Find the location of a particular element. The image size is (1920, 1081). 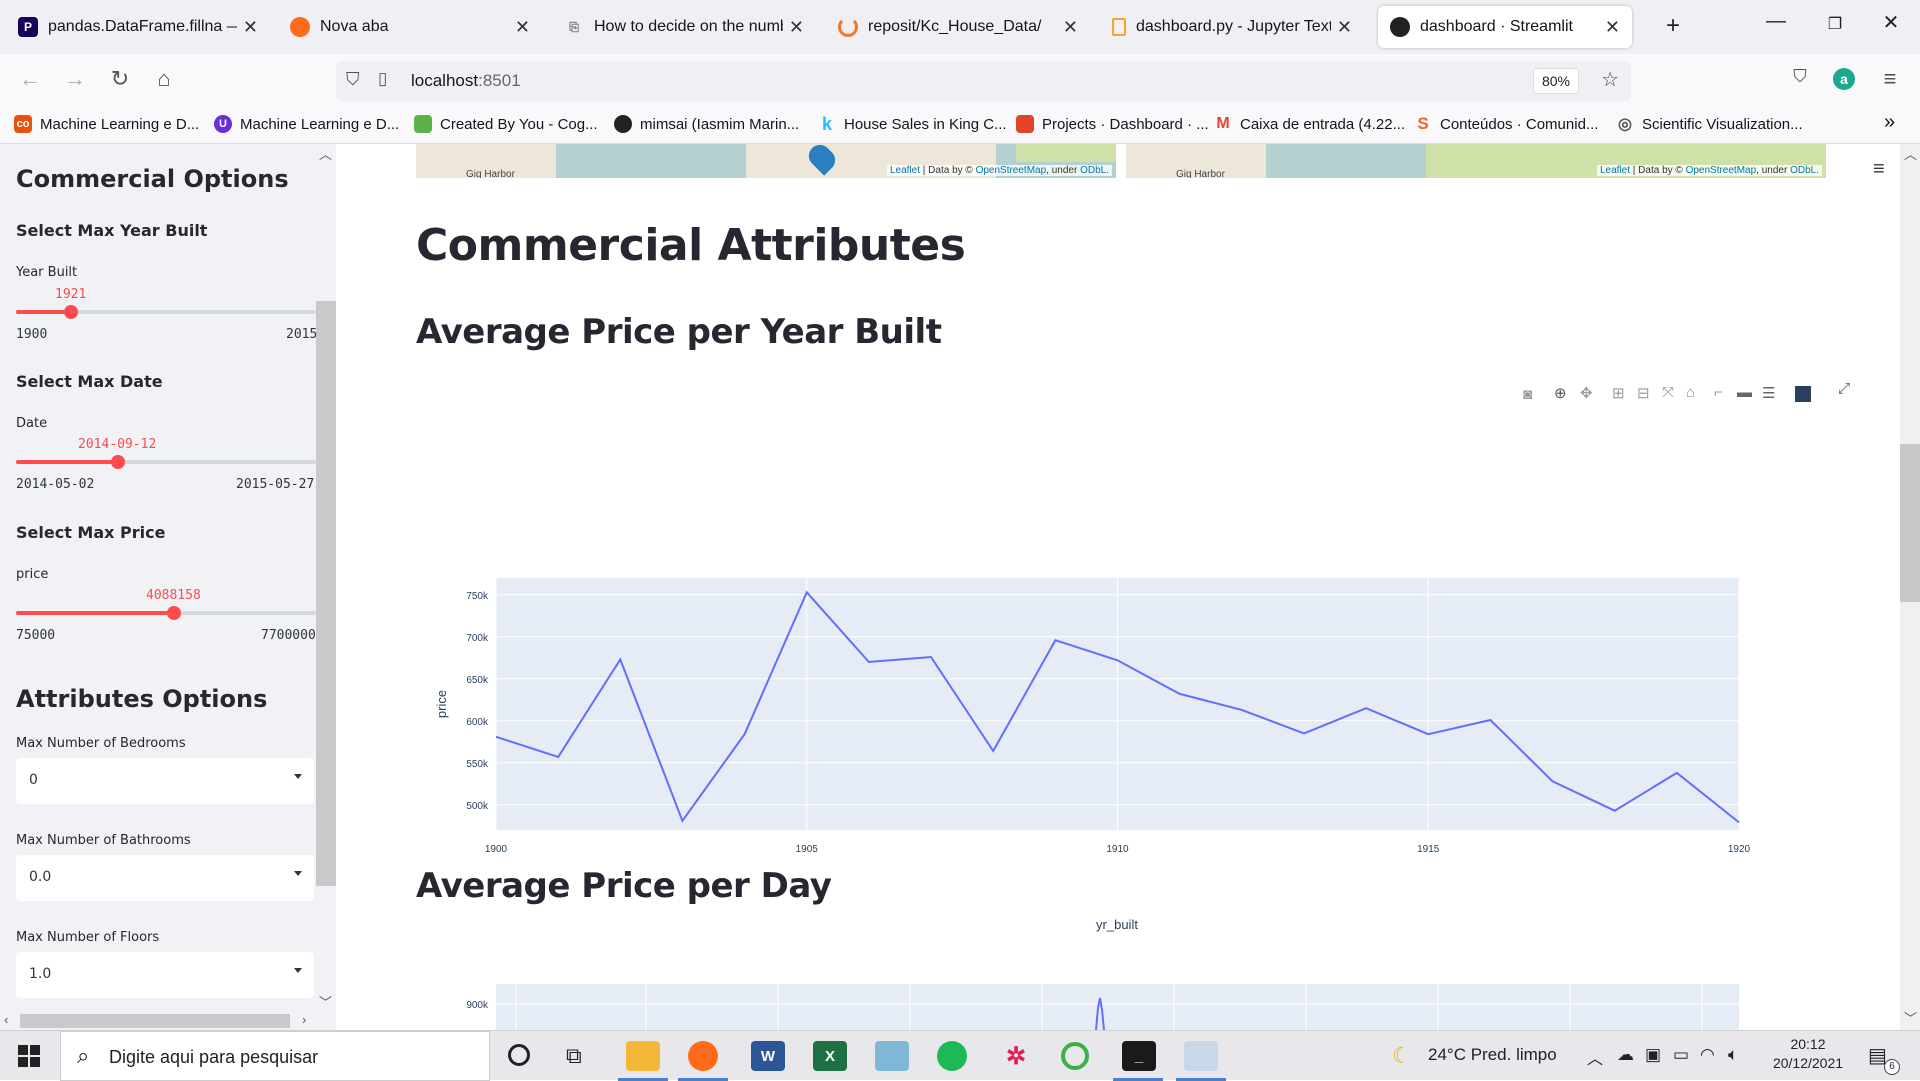

home-icon: ⌂ is located at coordinates (164, 79).